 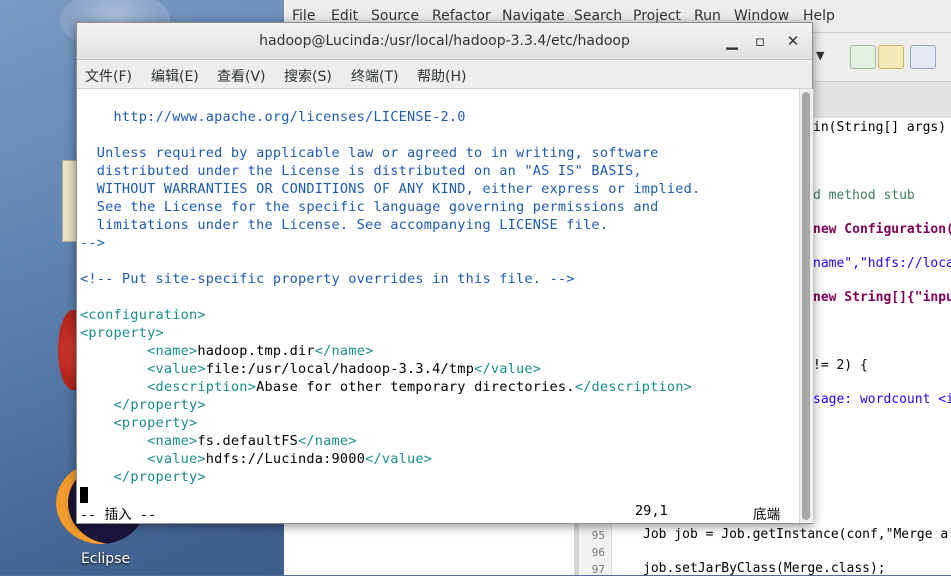 I want to click on menu-file: 文件(F), so click(x=108, y=76).